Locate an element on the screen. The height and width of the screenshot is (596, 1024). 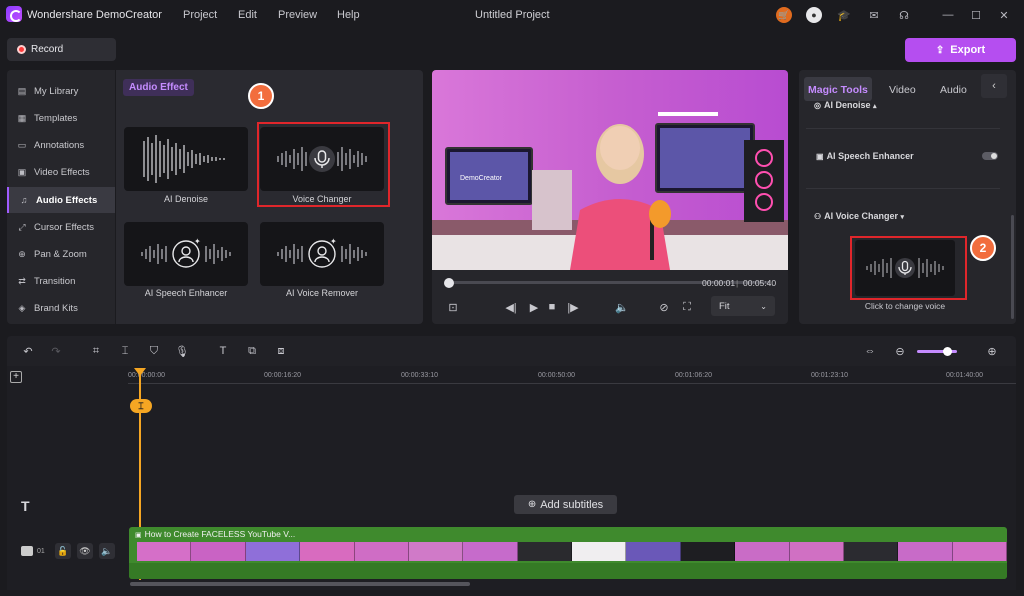
next-frame-icon: |▶ is located at coordinates (573, 307).